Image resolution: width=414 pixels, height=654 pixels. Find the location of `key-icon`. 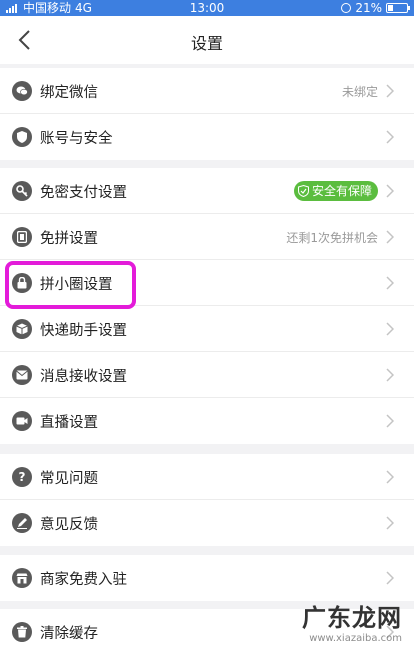

key-icon is located at coordinates (22, 191).